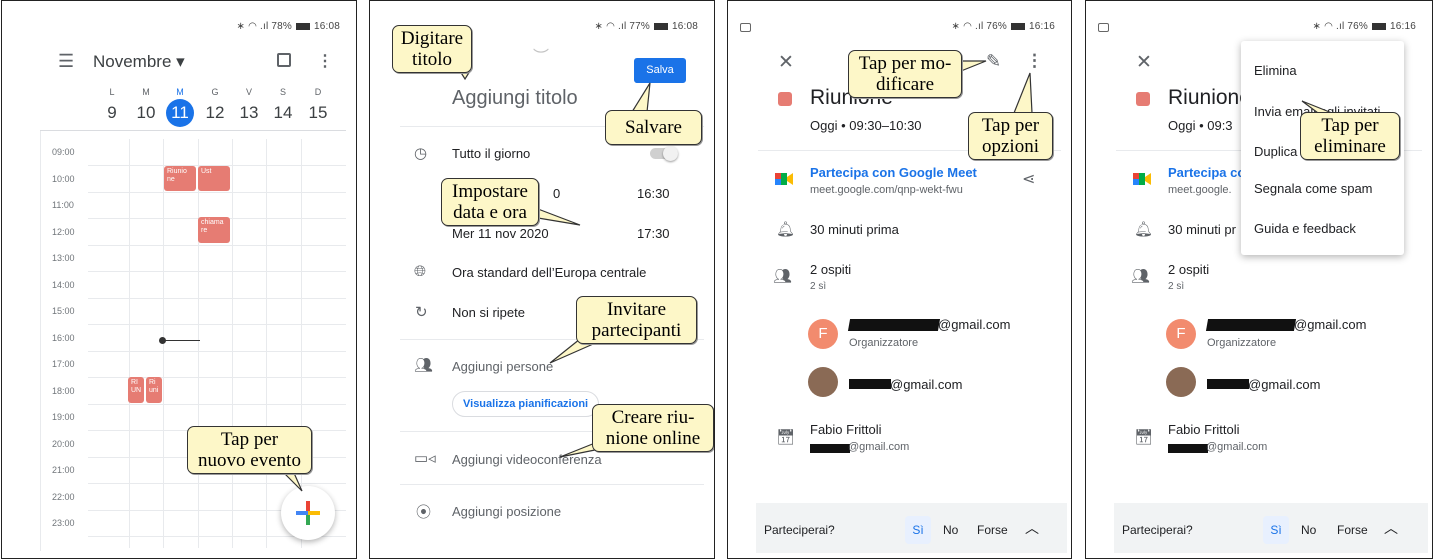  What do you see at coordinates (154, 390) in the screenshot?
I see `calendar-event: Ri uni` at bounding box center [154, 390].